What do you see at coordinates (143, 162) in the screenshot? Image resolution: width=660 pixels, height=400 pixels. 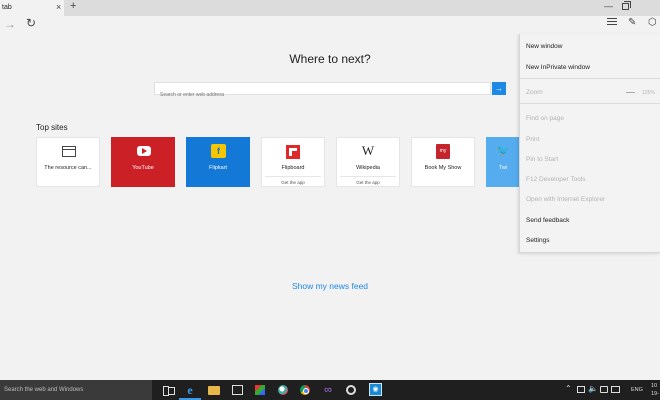 I see `top-site-tile: YouTube` at bounding box center [143, 162].